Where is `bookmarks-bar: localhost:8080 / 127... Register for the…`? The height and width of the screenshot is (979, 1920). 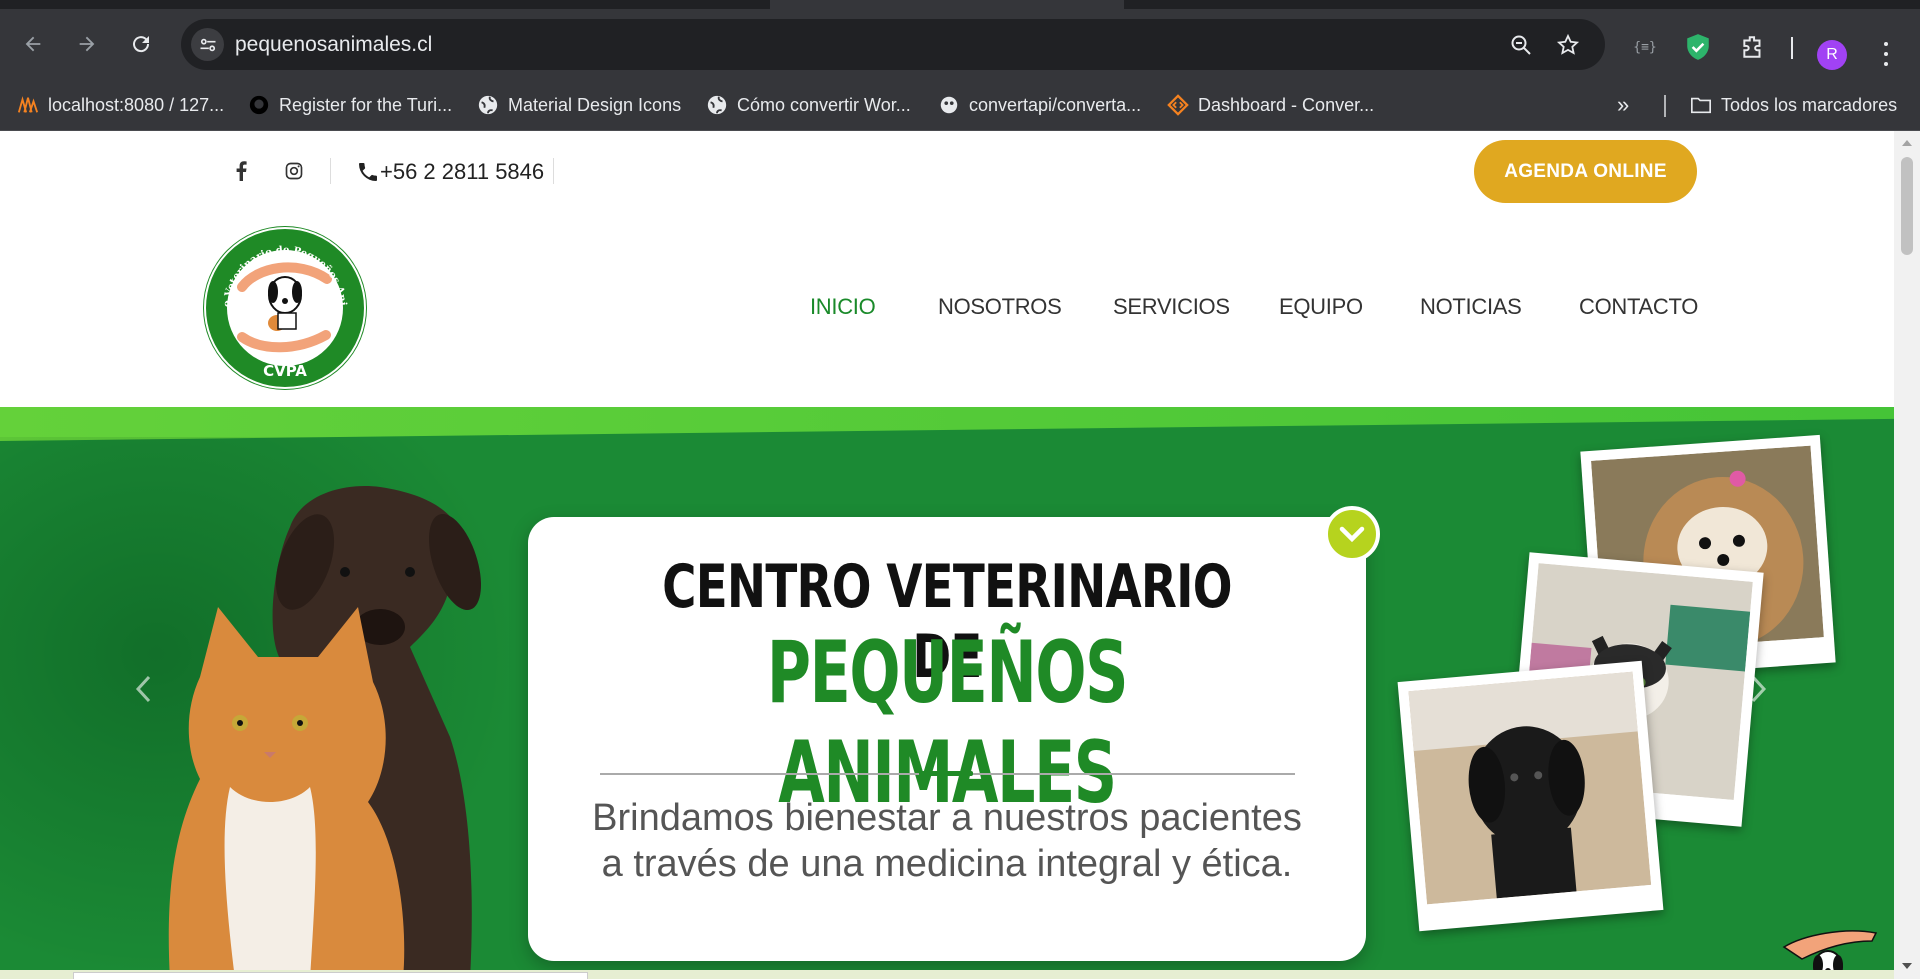 bookmarks-bar: localhost:8080 / 127... Register for the… is located at coordinates (960, 105).